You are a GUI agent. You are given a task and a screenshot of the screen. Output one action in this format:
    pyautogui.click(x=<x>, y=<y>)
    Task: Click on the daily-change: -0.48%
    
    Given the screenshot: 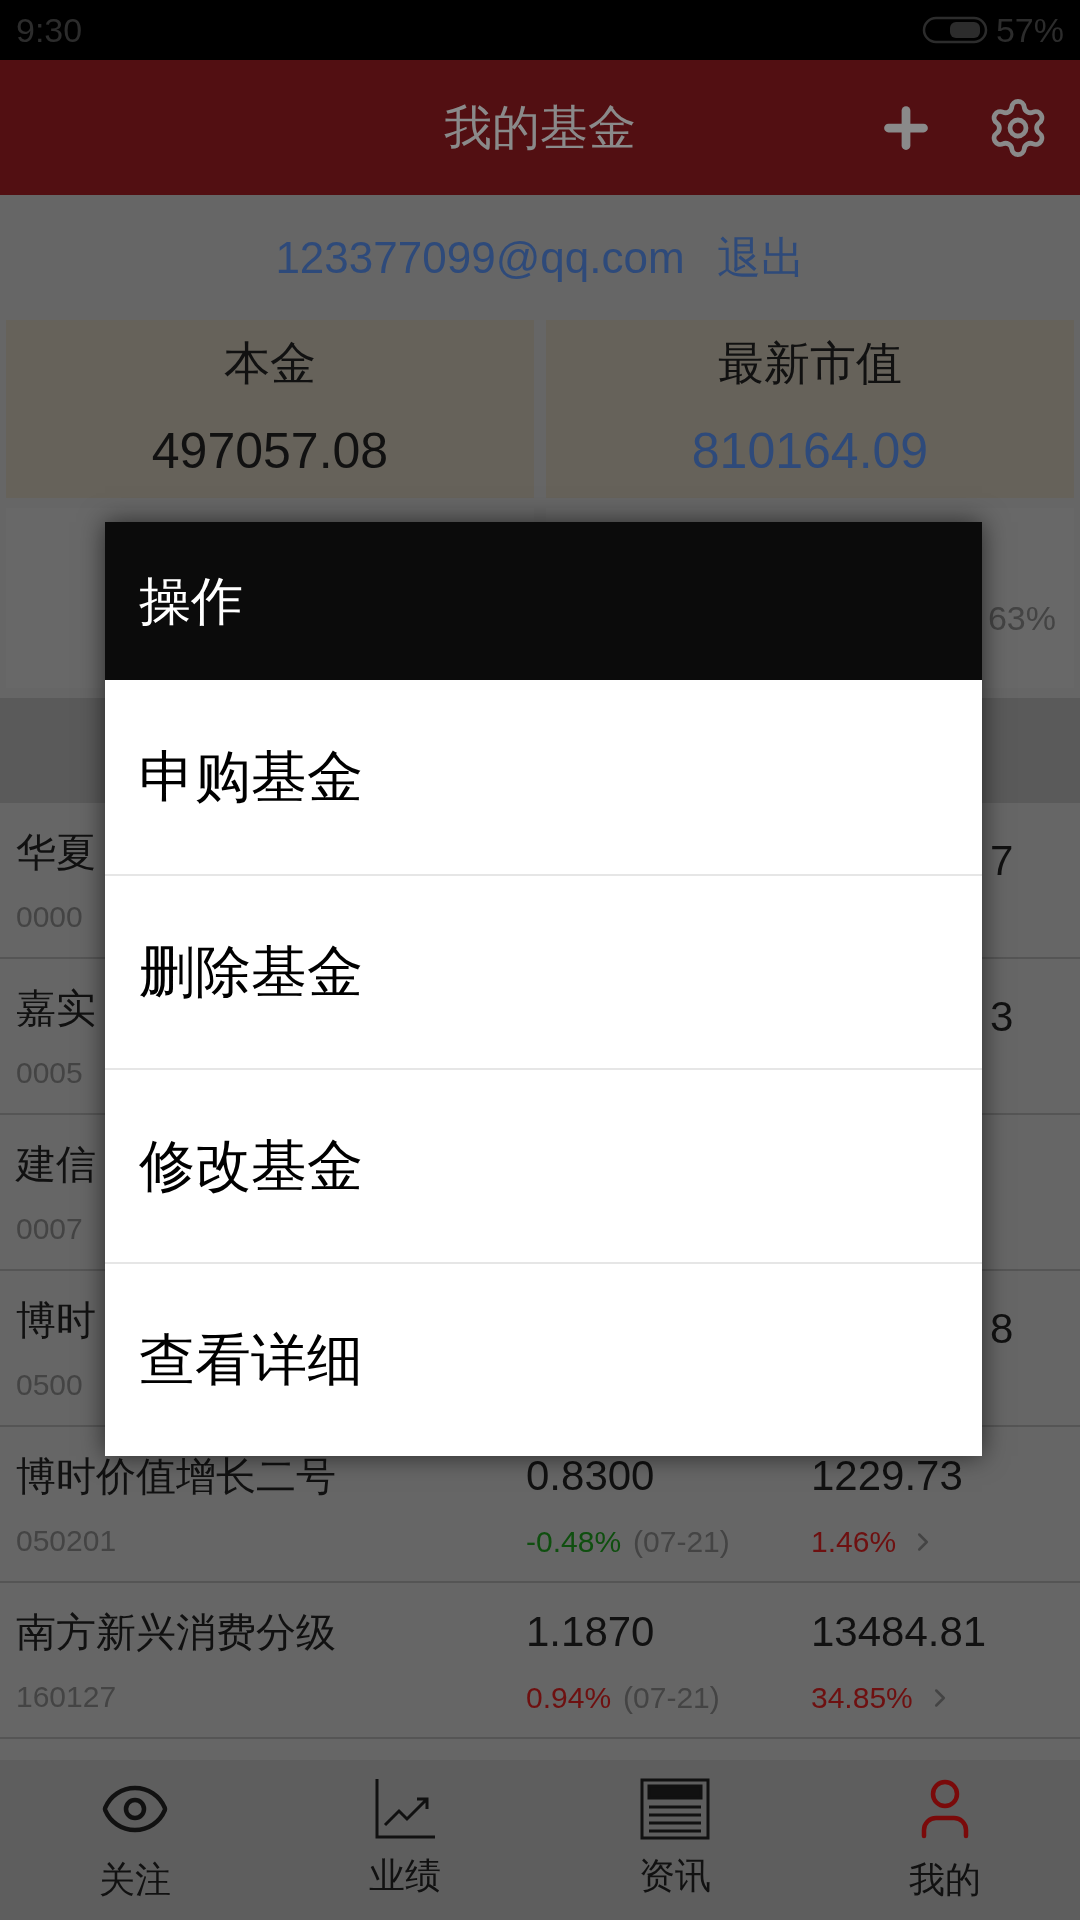 What is the action you would take?
    pyautogui.click(x=574, y=1542)
    